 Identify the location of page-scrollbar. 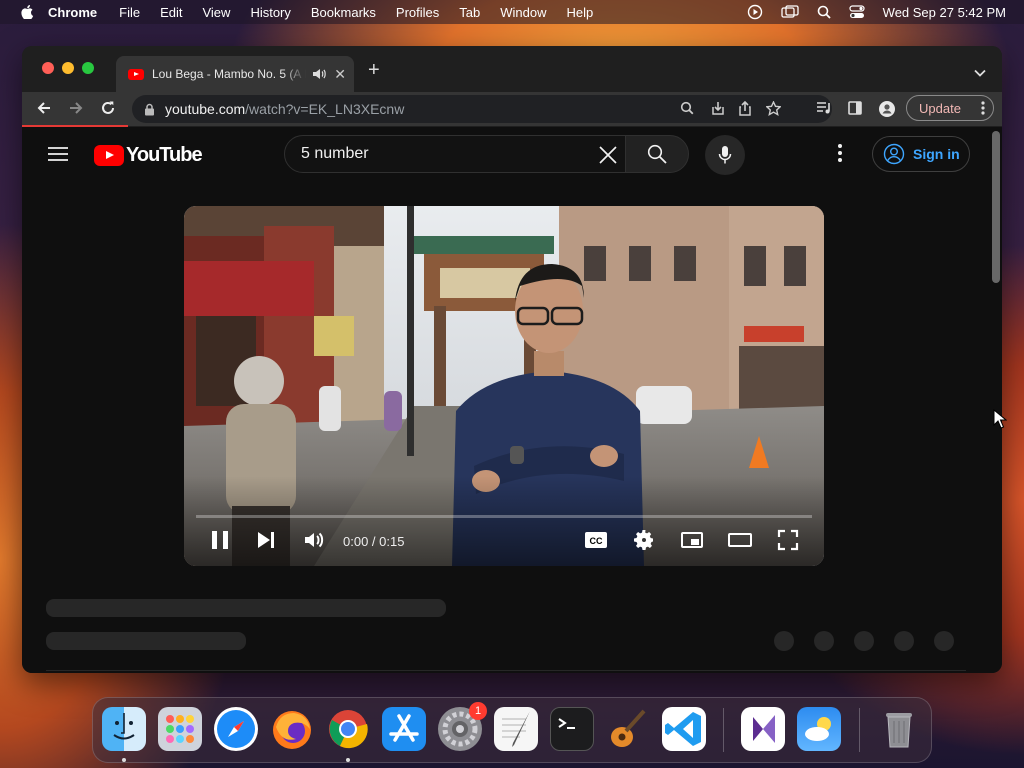
(996, 207).